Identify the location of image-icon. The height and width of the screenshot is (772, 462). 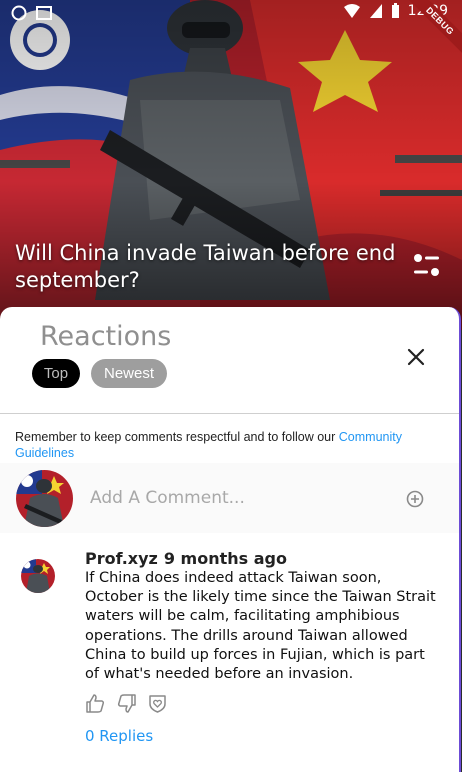
(44, 13).